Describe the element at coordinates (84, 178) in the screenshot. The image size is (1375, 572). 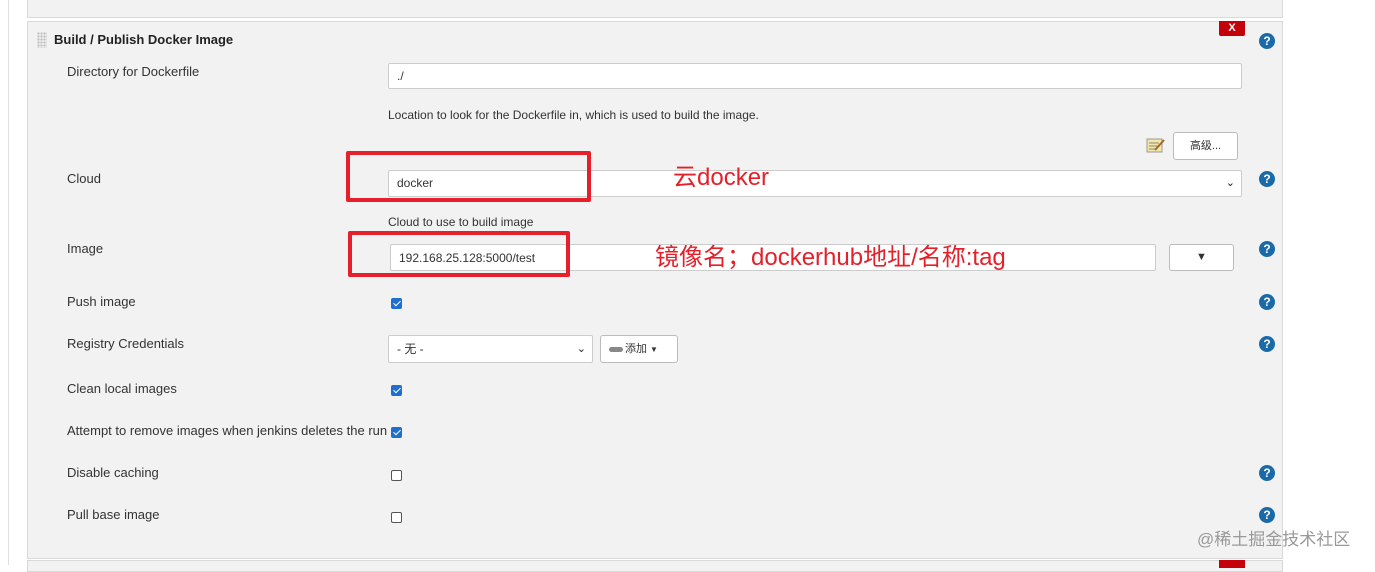
I see `cloud-label: Cloud` at that location.